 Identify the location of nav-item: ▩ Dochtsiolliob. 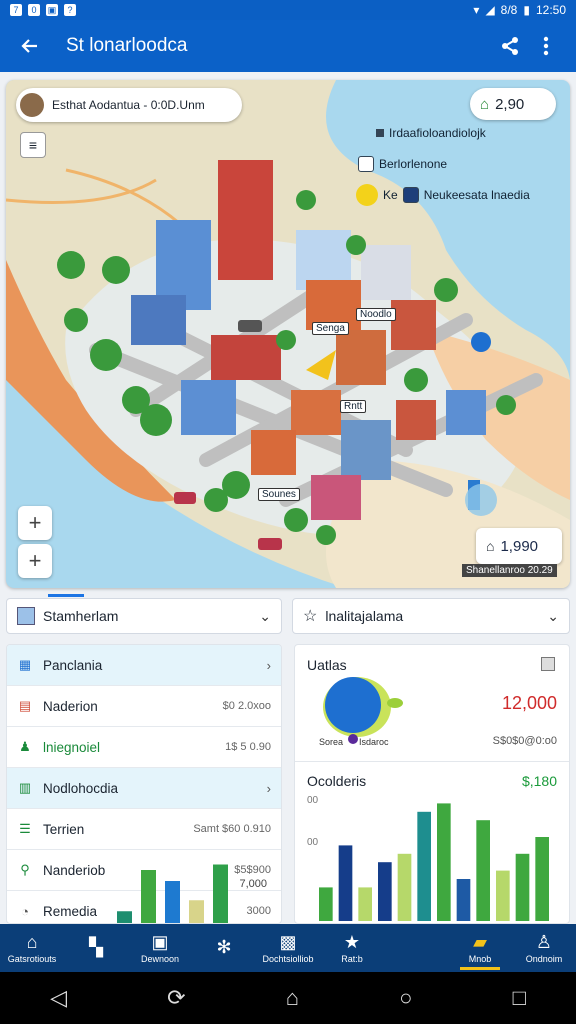
(288, 948).